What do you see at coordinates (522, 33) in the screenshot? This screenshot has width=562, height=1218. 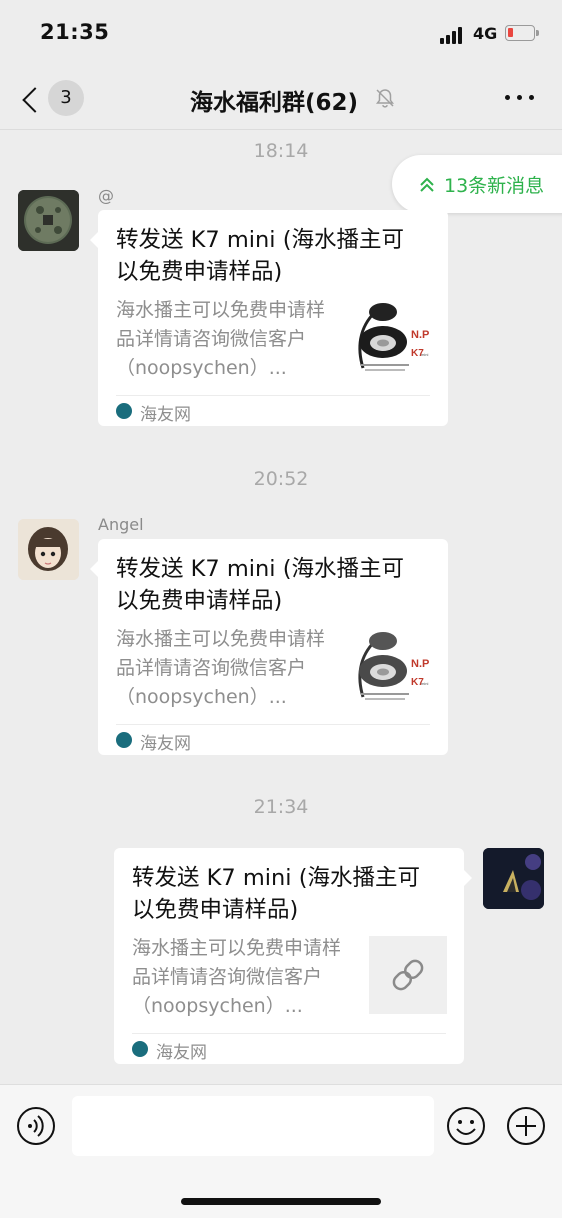 I see `battery-icon` at bounding box center [522, 33].